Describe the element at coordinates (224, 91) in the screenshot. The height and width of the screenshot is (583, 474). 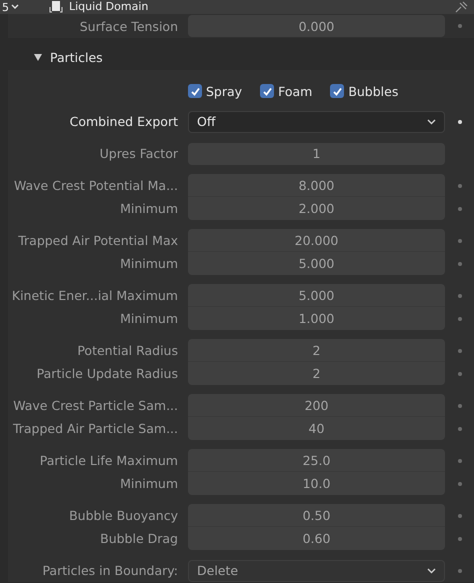
I see `checkbox-label: Spray` at that location.